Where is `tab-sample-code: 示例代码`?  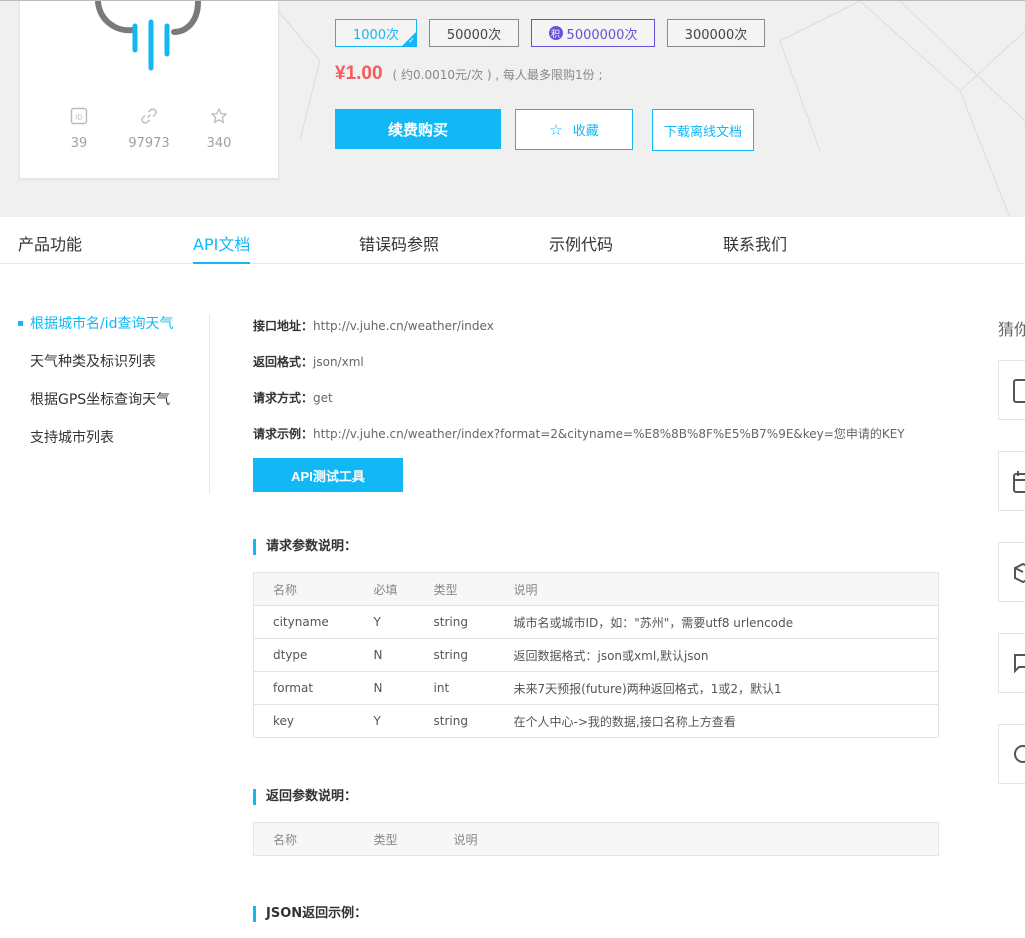
tab-sample-code: 示例代码 is located at coordinates (581, 247).